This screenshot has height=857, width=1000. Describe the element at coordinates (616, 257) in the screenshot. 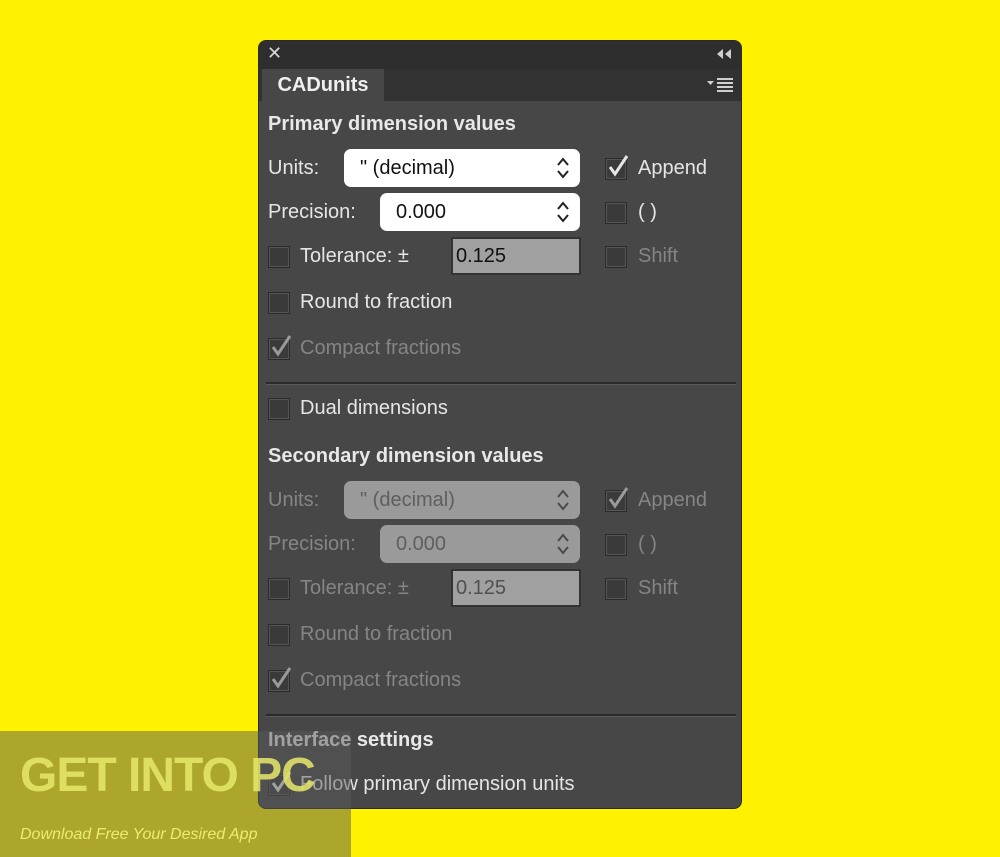

I see `primary-shift-checkbox` at that location.